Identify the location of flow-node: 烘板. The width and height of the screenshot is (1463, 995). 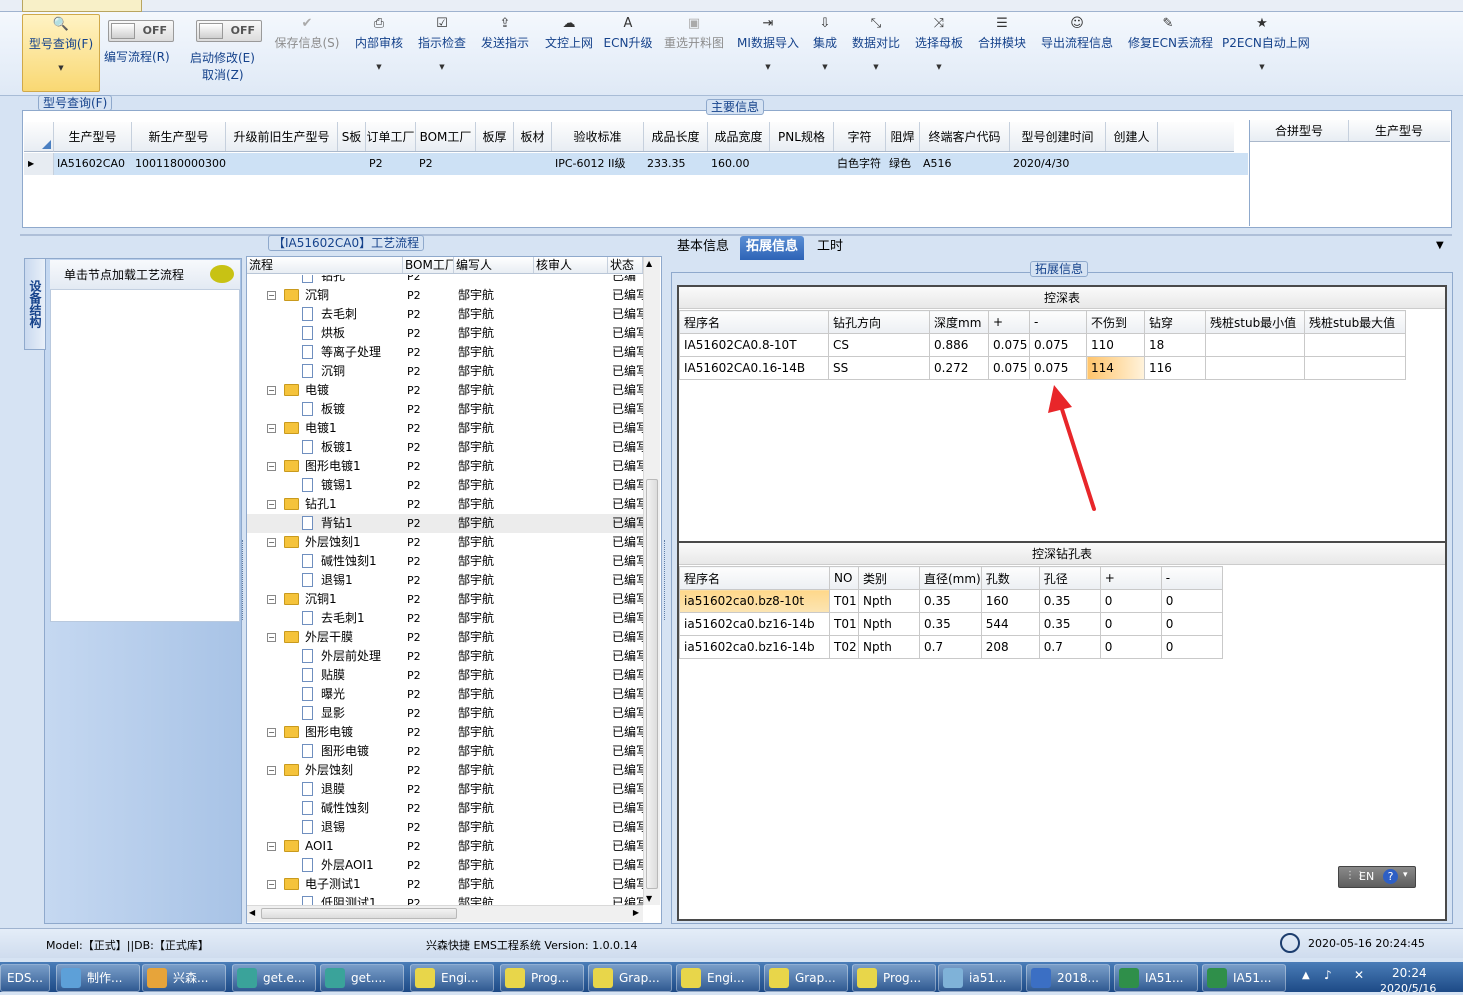
(325, 333).